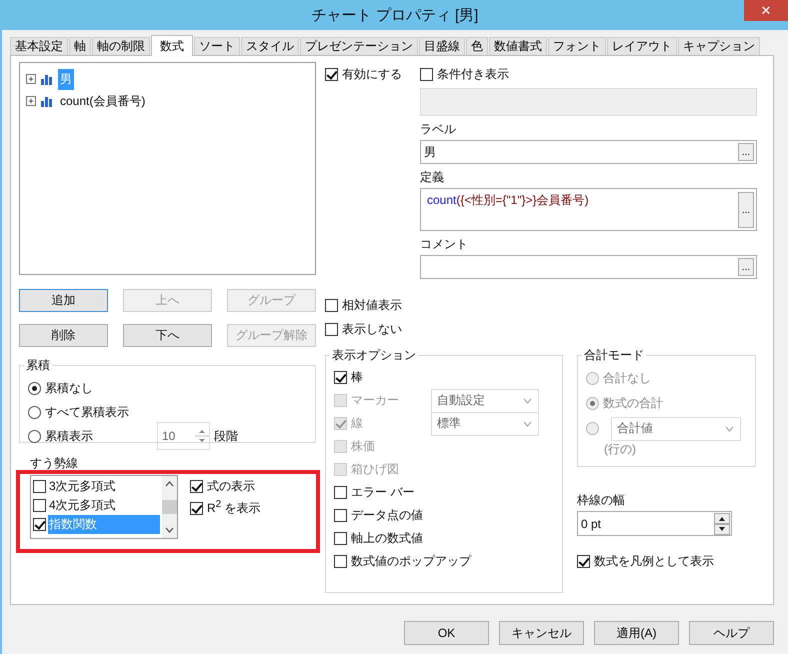 The image size is (788, 654). What do you see at coordinates (473, 74) in the screenshot?
I see `checkbox-label: 条件付き表示` at bounding box center [473, 74].